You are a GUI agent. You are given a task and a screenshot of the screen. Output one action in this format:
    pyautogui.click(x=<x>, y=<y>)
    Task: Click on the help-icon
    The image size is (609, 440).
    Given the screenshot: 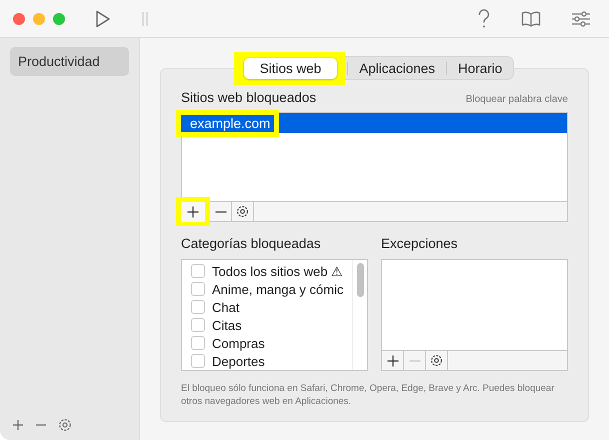 What is the action you would take?
    pyautogui.click(x=484, y=18)
    